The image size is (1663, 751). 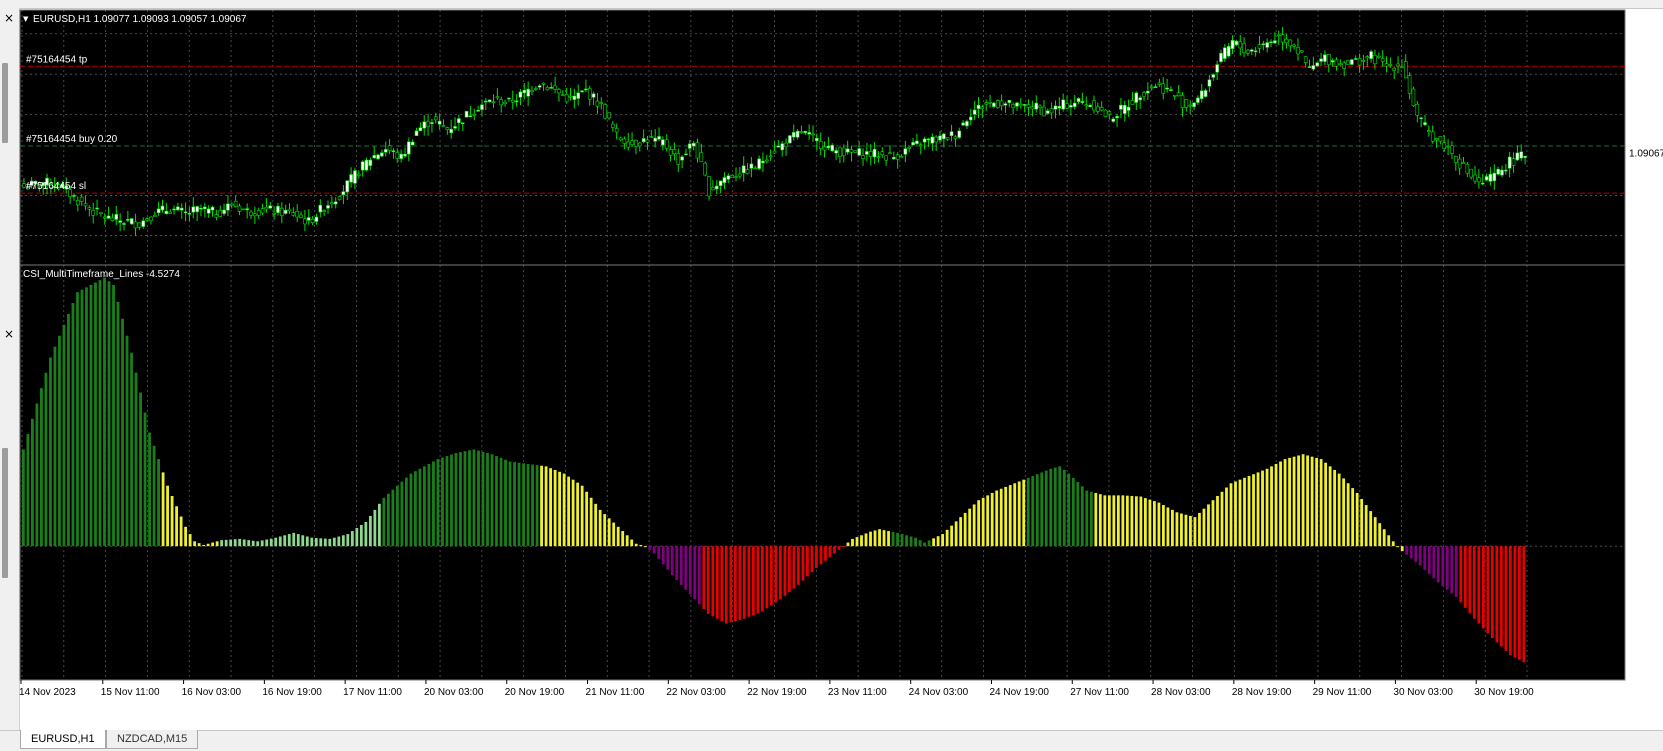 I want to click on chart-menu-arrow-icon: ▼, so click(x=26, y=19).